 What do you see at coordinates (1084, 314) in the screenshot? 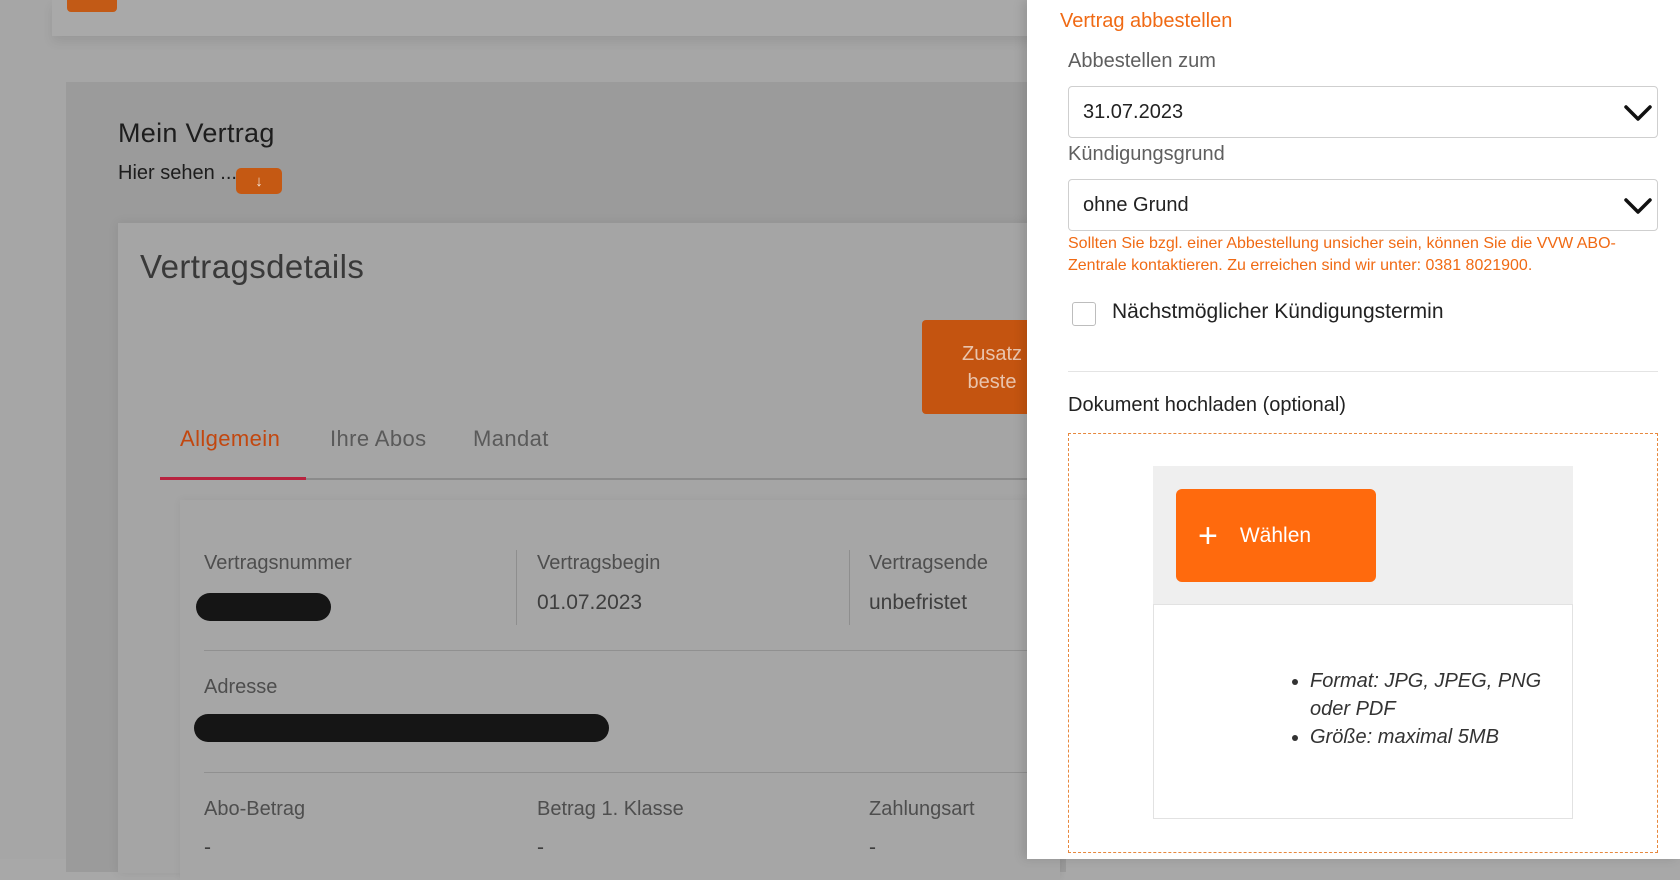
I see `next-possible-date-checkbox` at bounding box center [1084, 314].